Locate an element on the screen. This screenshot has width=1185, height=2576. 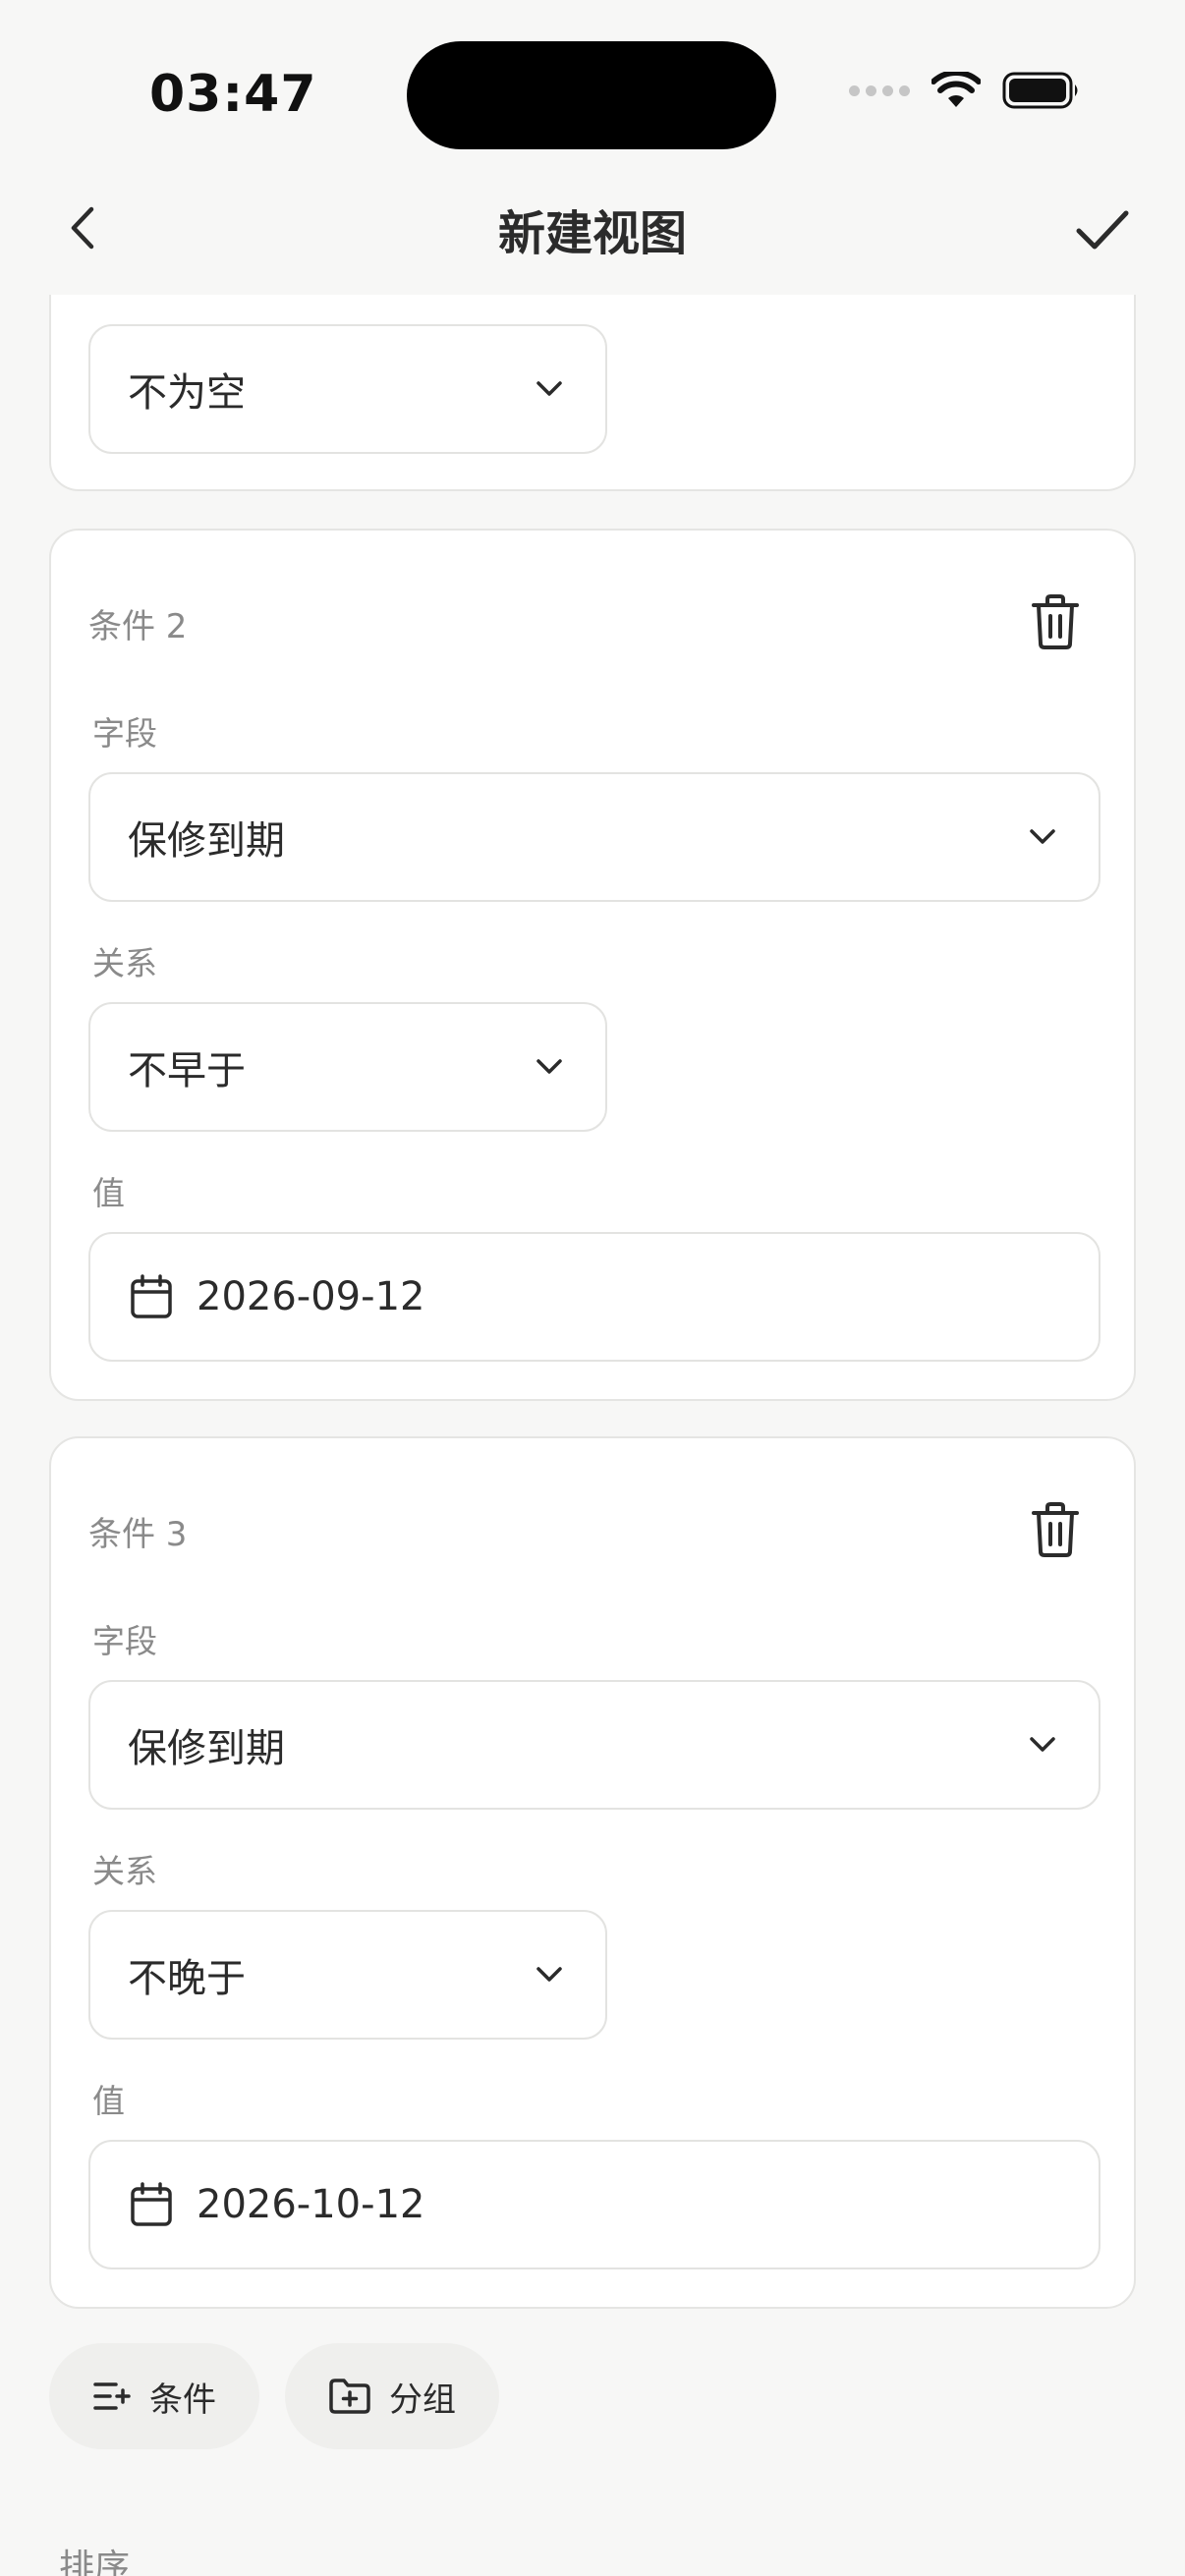
checkmark-icon is located at coordinates (1103, 230).